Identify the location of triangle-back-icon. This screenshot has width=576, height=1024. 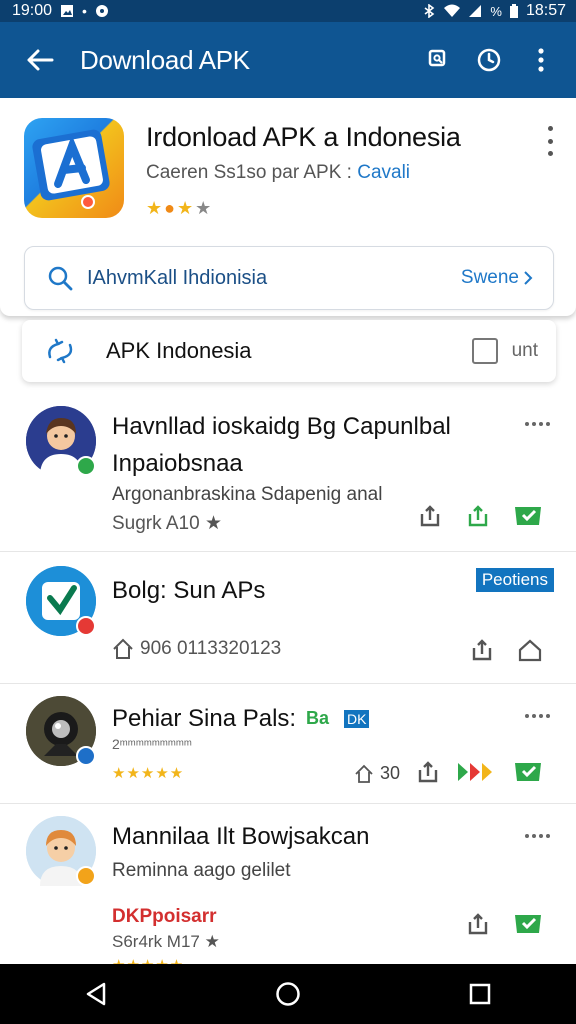
(96, 994).